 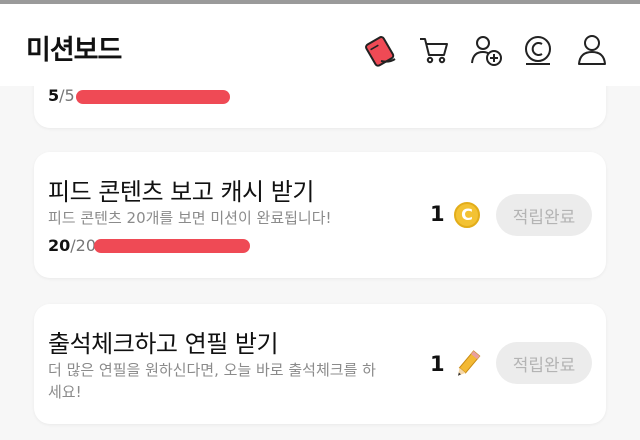 What do you see at coordinates (72, 245) in the screenshot?
I see `mission-progress: 20/20` at bounding box center [72, 245].